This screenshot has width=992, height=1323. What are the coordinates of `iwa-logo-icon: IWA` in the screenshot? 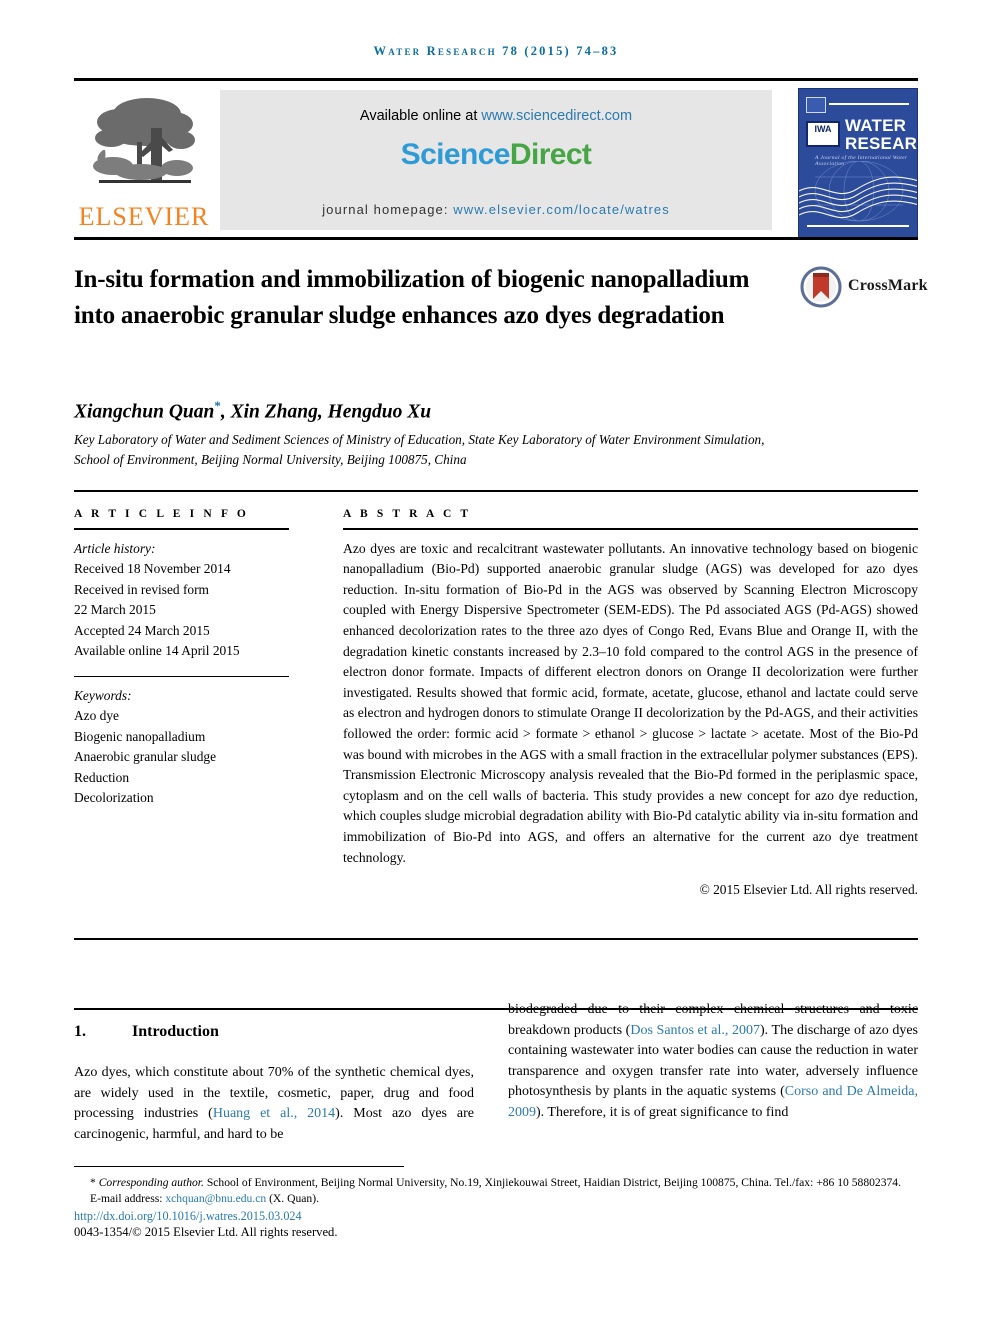 It's located at (823, 134).